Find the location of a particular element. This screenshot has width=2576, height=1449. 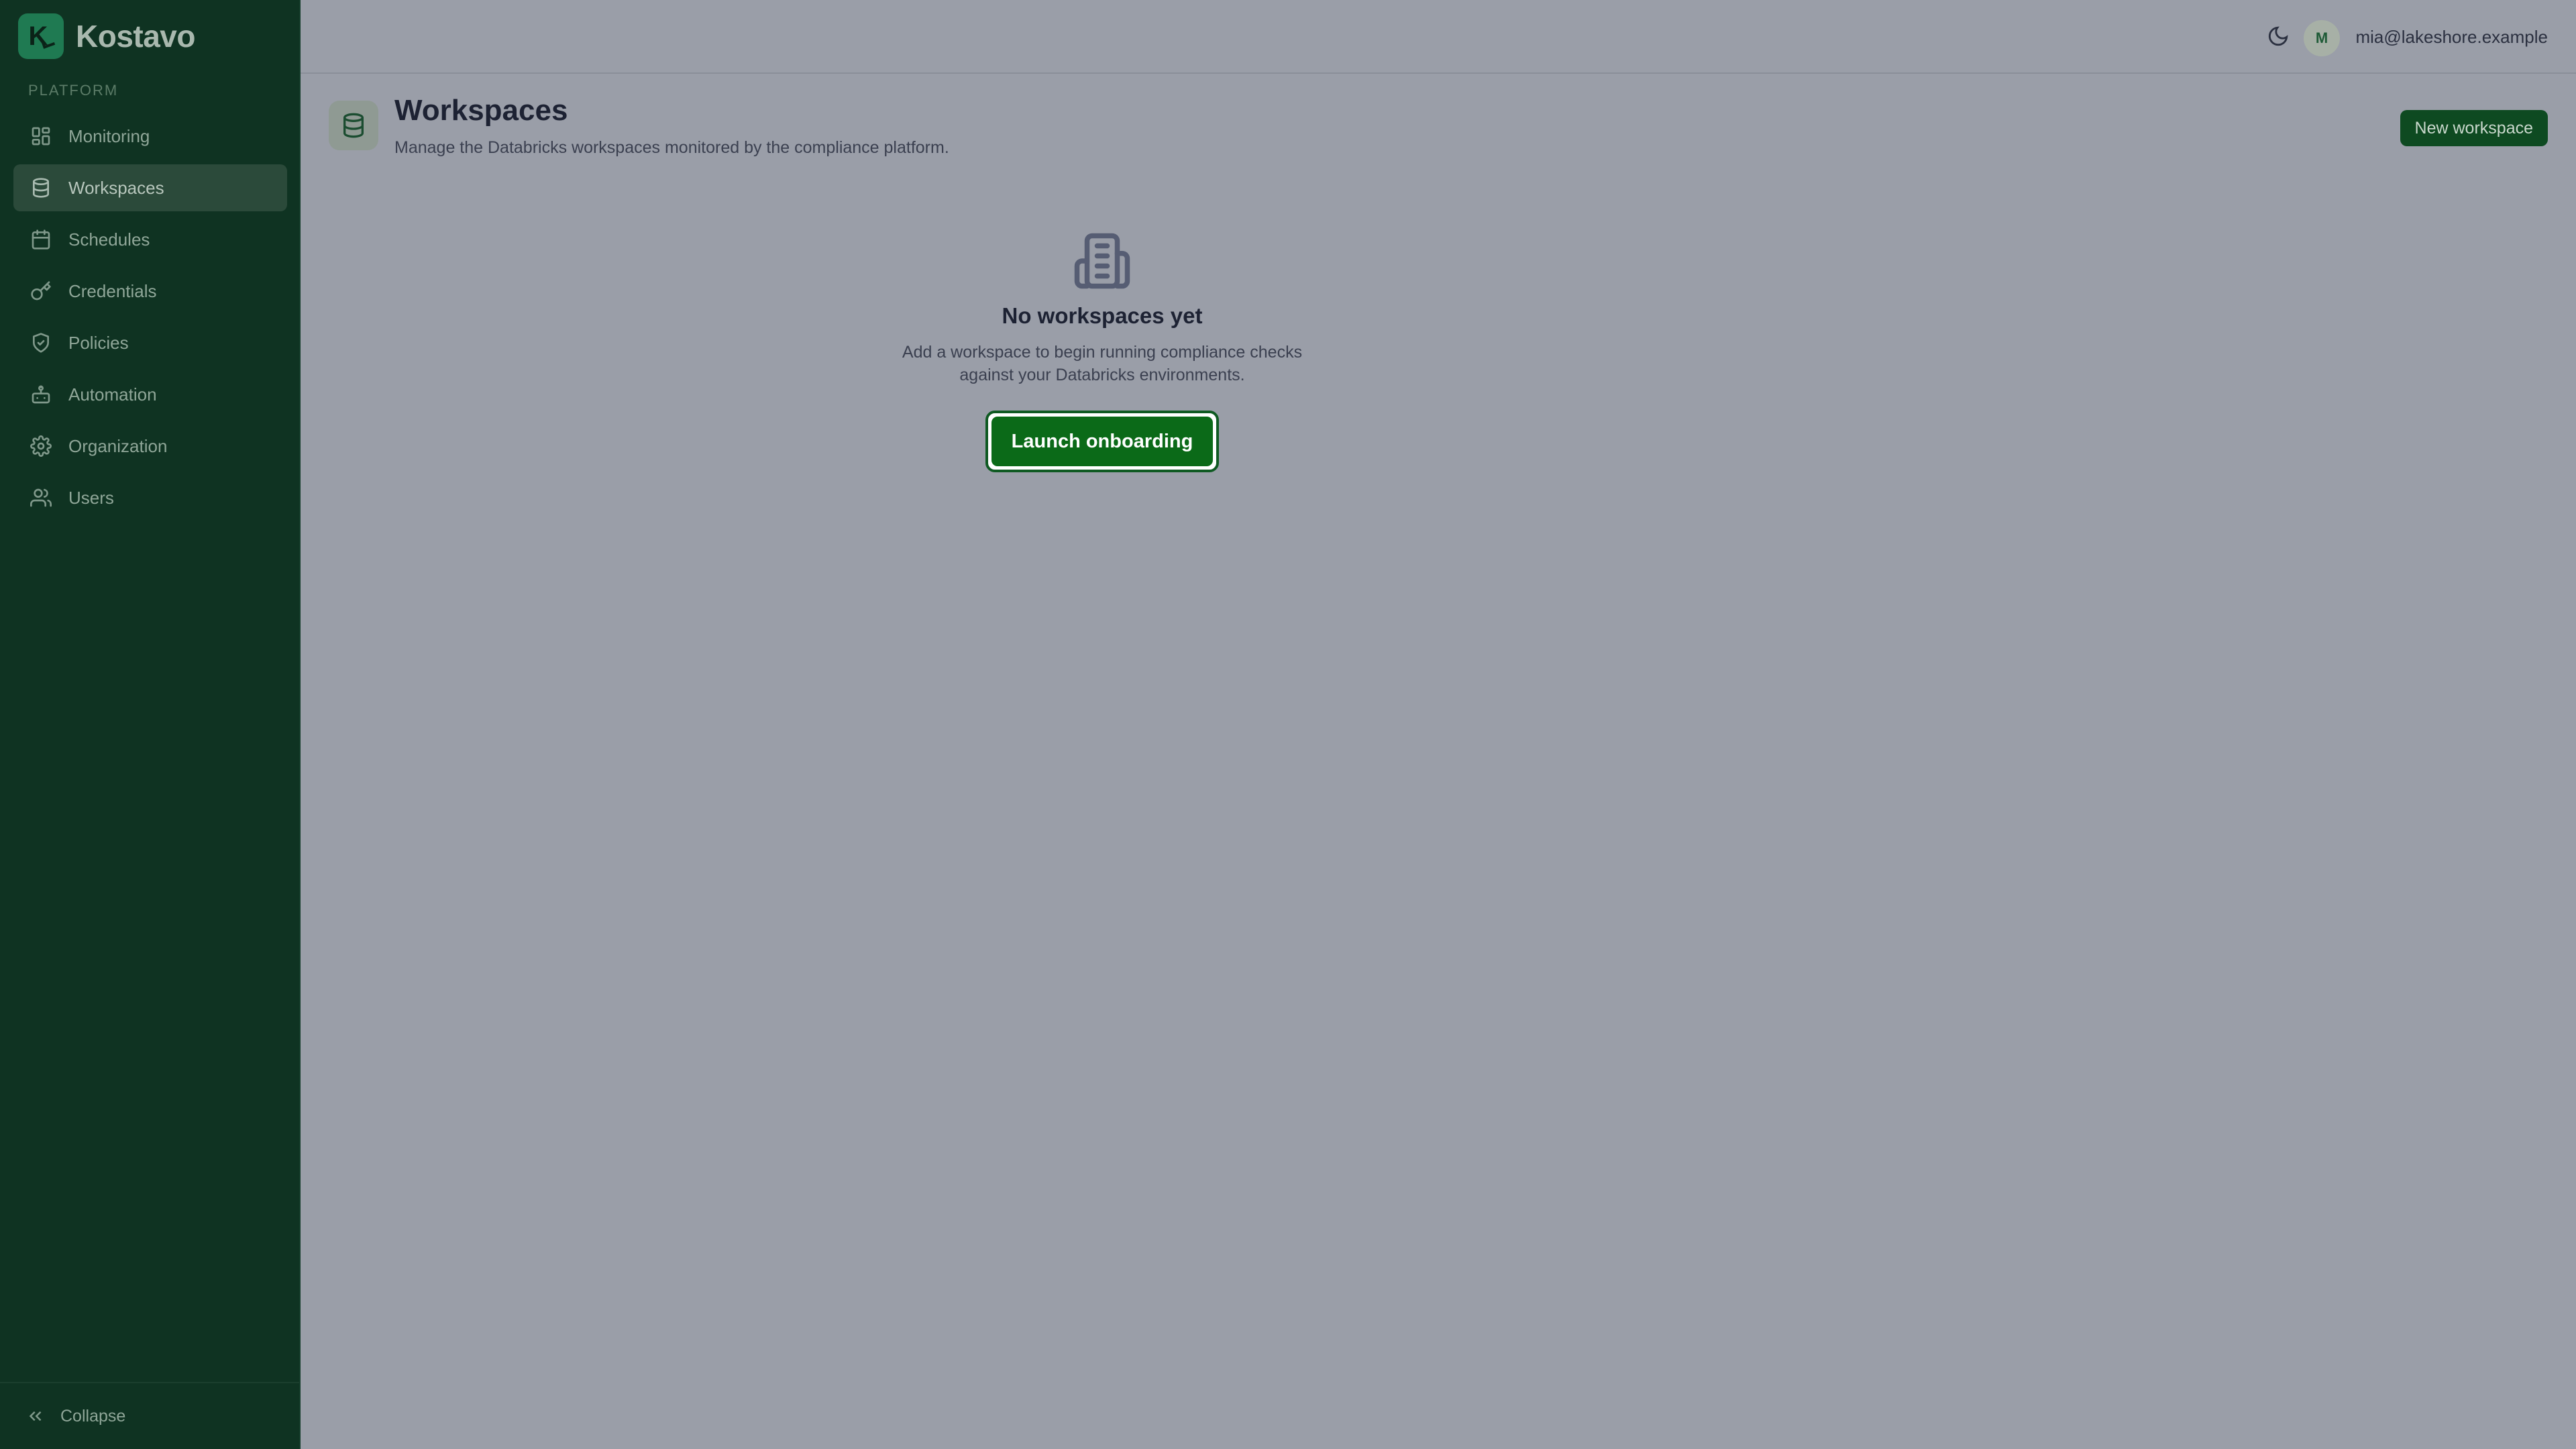

sidebar-item-label: Monitoring is located at coordinates (109, 135).